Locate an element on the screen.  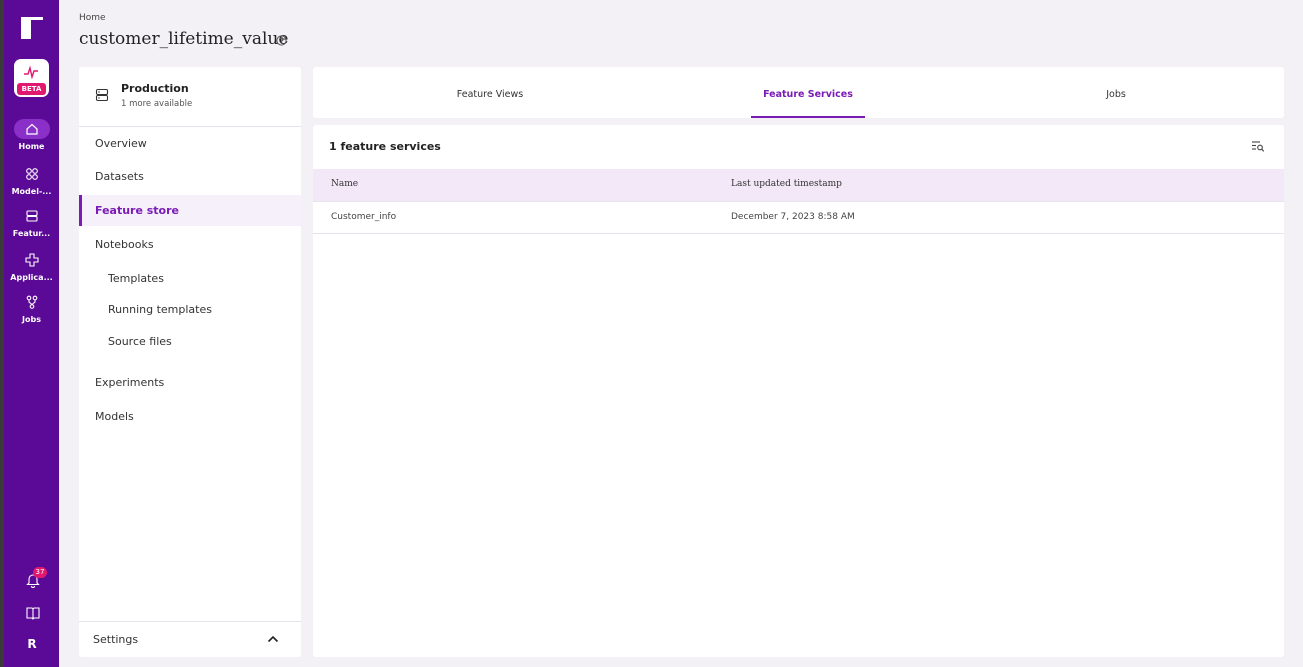
environment-selector: Production 1 more available is located at coordinates (190, 97).